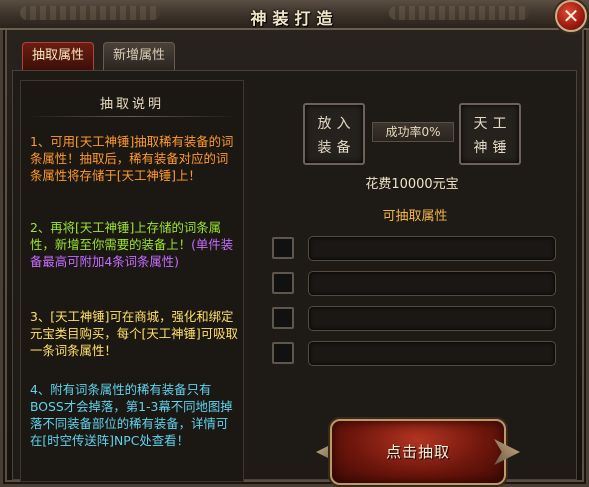 The image size is (589, 487). Describe the element at coordinates (139, 56) in the screenshot. I see `tab-add-attributes: 新增属性` at that location.